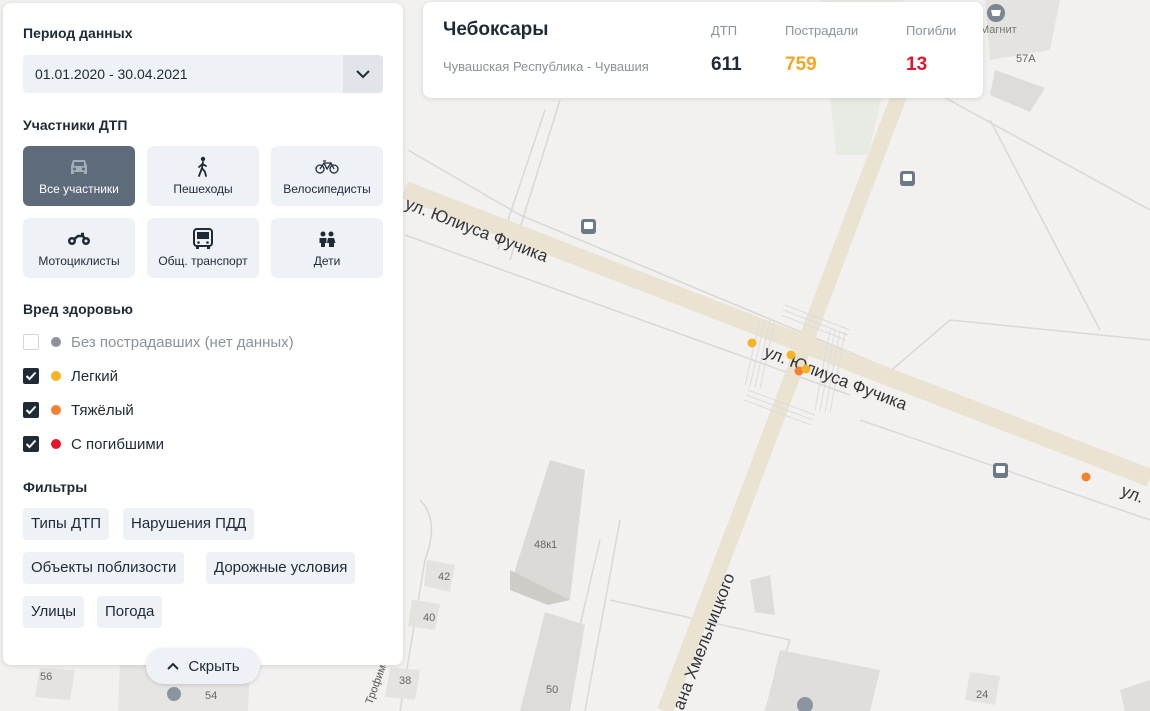 The image size is (1150, 711). What do you see at coordinates (327, 261) in the screenshot?
I see `participant-label: Дети` at bounding box center [327, 261].